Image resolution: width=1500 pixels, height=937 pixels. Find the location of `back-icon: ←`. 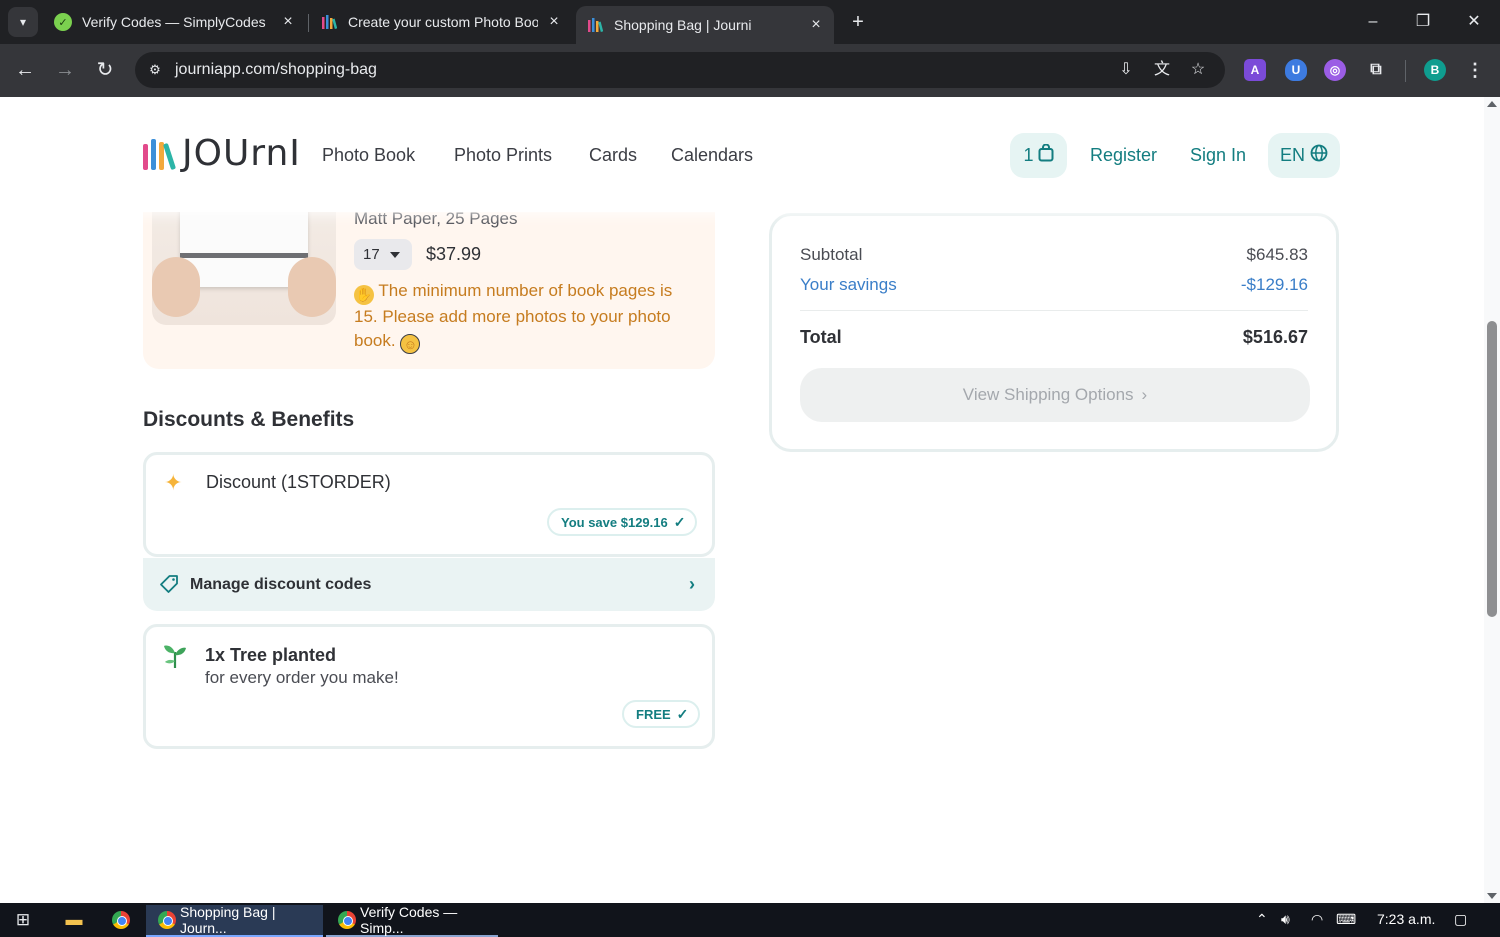

back-icon: ← is located at coordinates (25, 70).